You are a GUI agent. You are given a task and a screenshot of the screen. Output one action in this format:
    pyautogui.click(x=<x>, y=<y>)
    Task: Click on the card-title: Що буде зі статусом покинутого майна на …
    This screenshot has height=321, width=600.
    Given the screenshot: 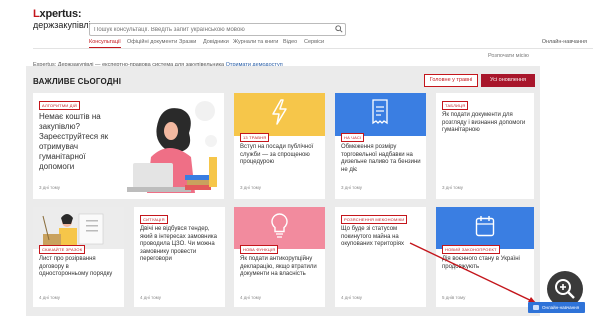 What is the action you would take?
    pyautogui.click(x=373, y=236)
    